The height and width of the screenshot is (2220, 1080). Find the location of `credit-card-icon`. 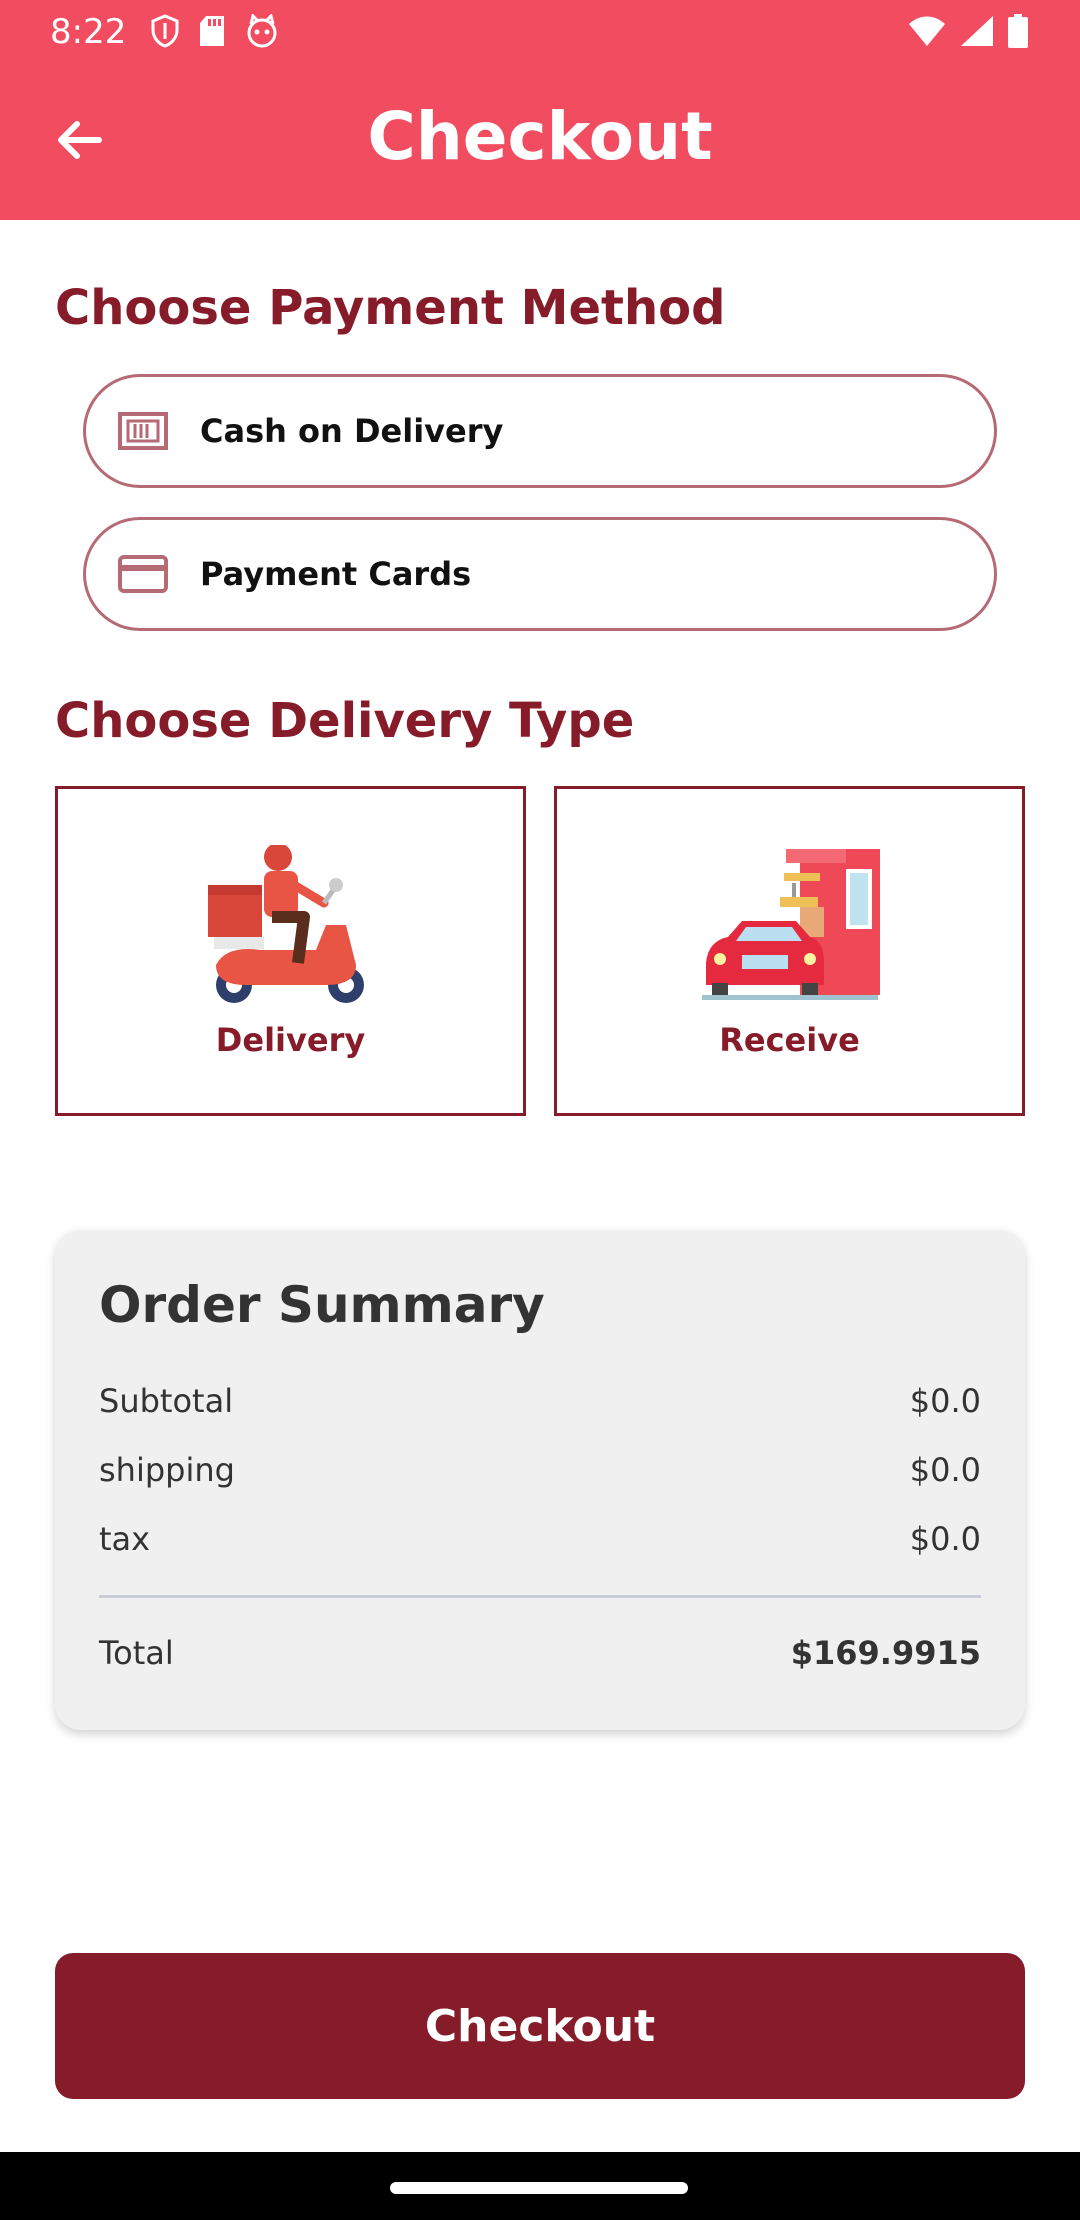

credit-card-icon is located at coordinates (146, 574).